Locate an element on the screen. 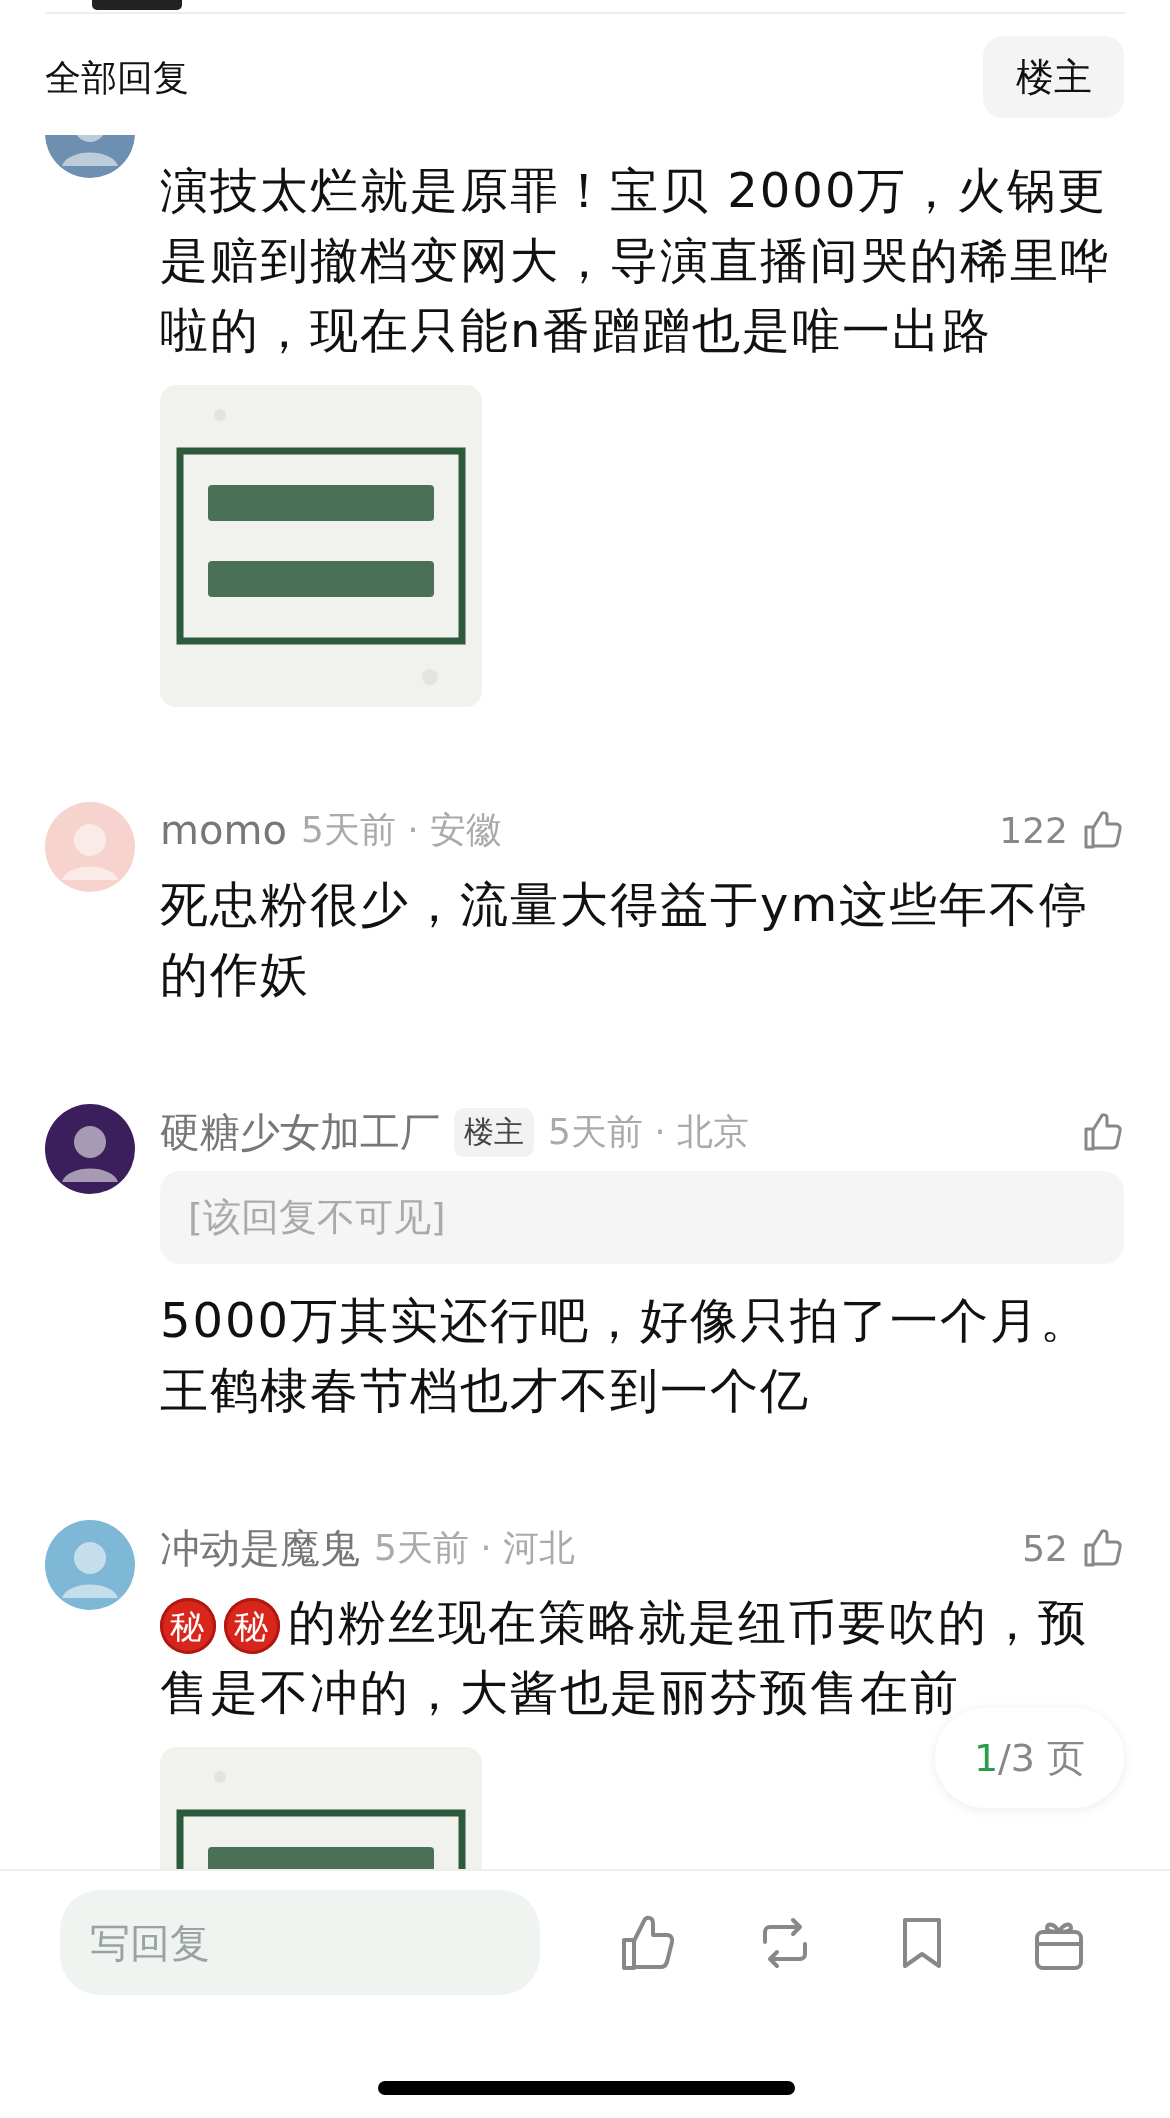 The image size is (1170, 2118). username: momo is located at coordinates (223, 830).